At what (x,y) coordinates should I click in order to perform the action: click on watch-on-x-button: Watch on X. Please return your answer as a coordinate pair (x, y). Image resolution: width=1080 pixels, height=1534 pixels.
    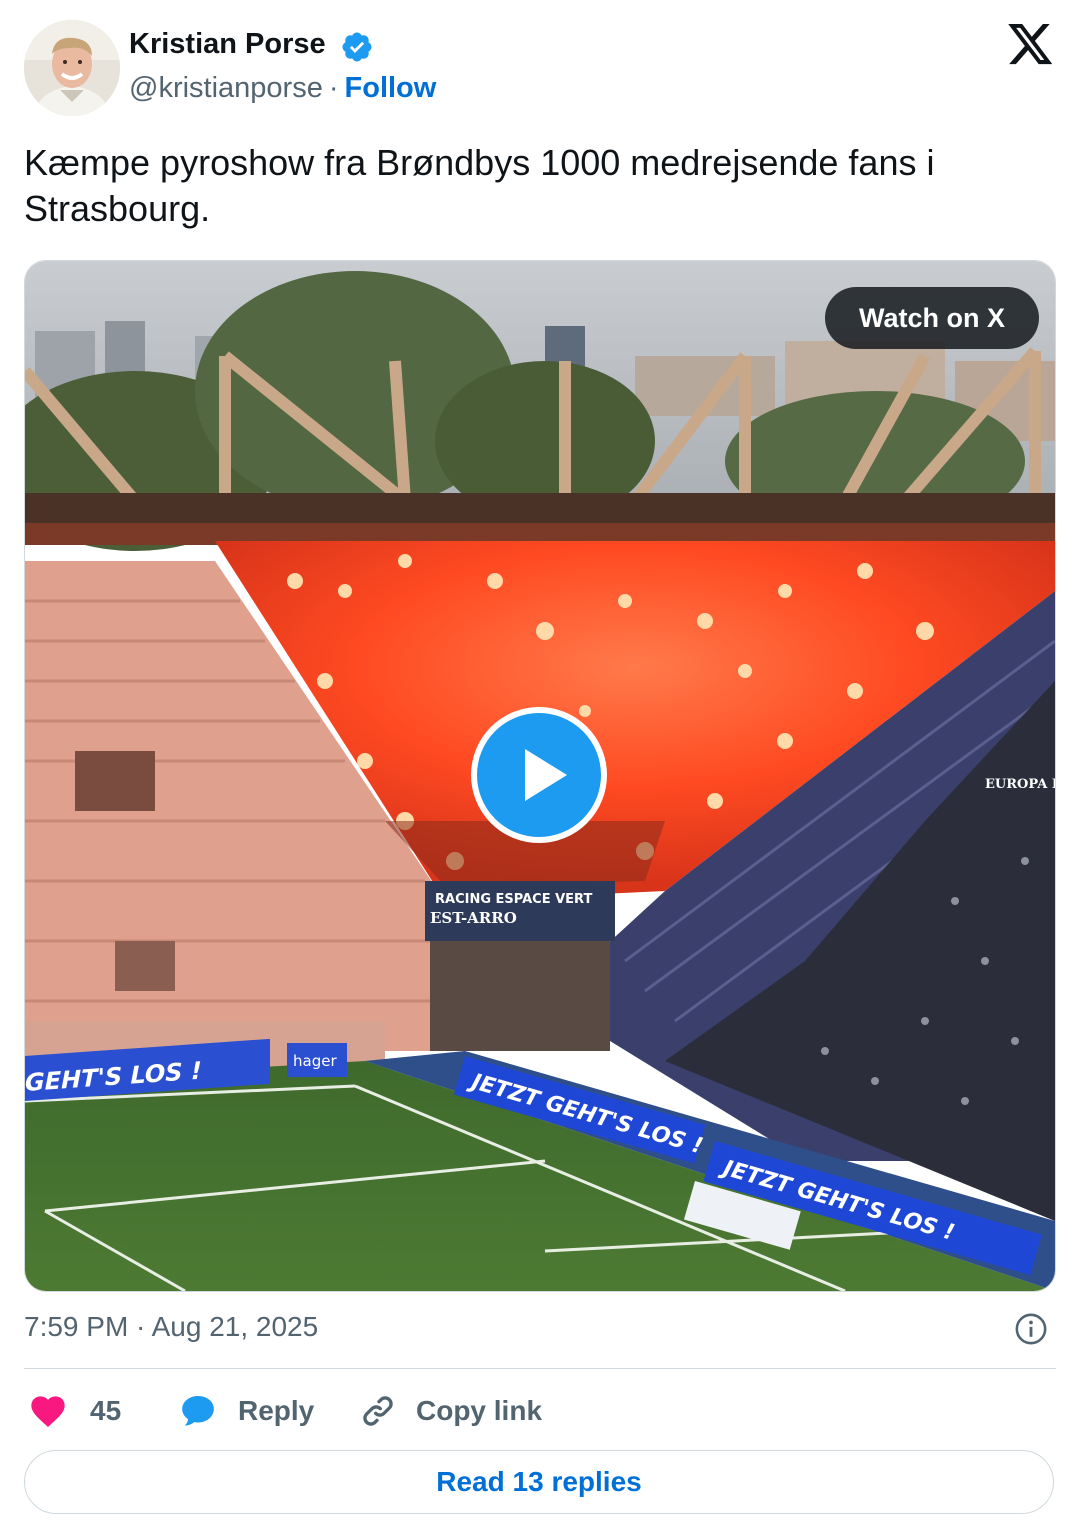
    Looking at the image, I should click on (932, 318).